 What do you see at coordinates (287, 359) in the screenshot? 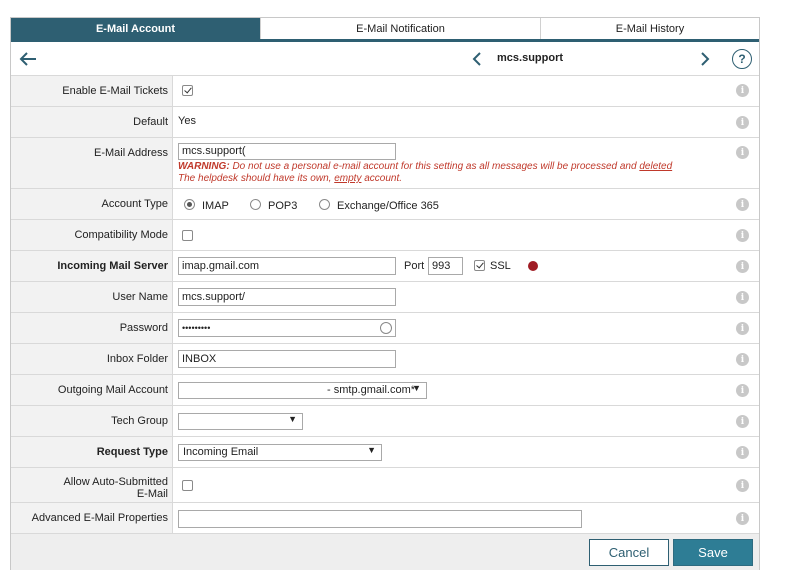
I see `inbox-folder-input: INBOX` at bounding box center [287, 359].